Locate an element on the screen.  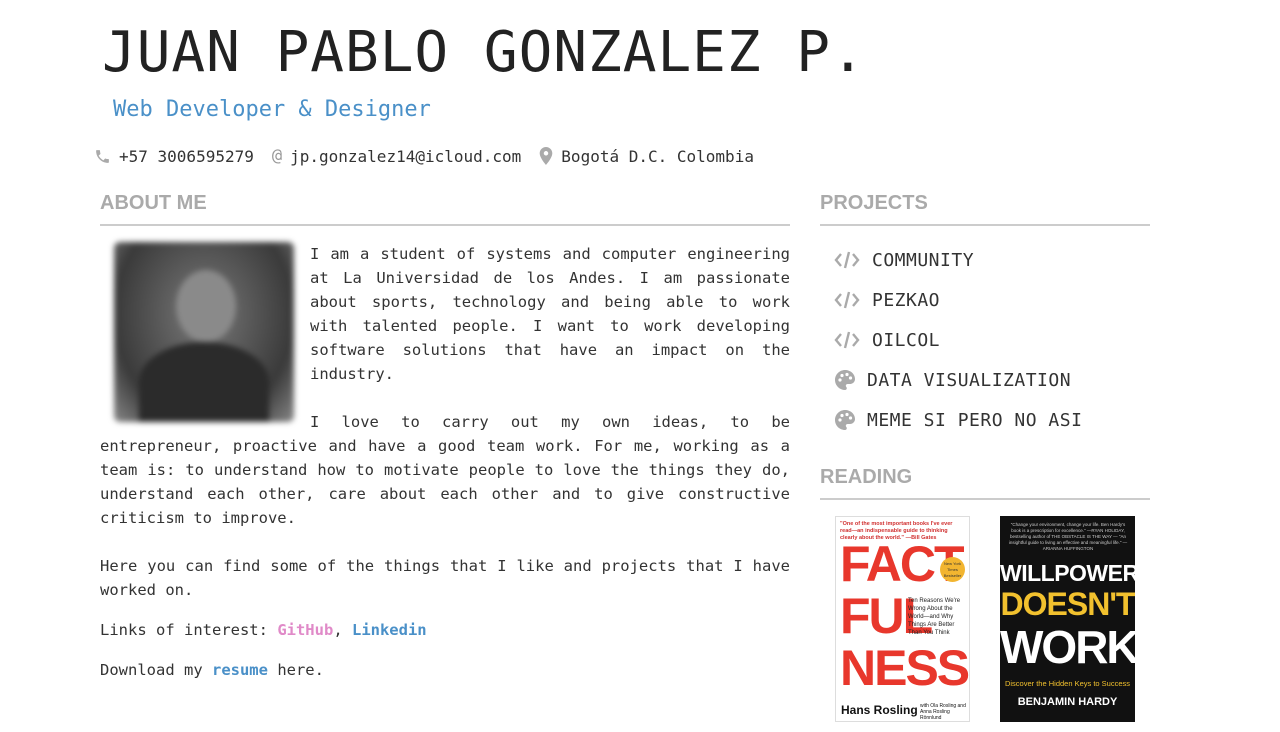
contact-location: Bogotá D.C. Colombia is located at coordinates (646, 156).